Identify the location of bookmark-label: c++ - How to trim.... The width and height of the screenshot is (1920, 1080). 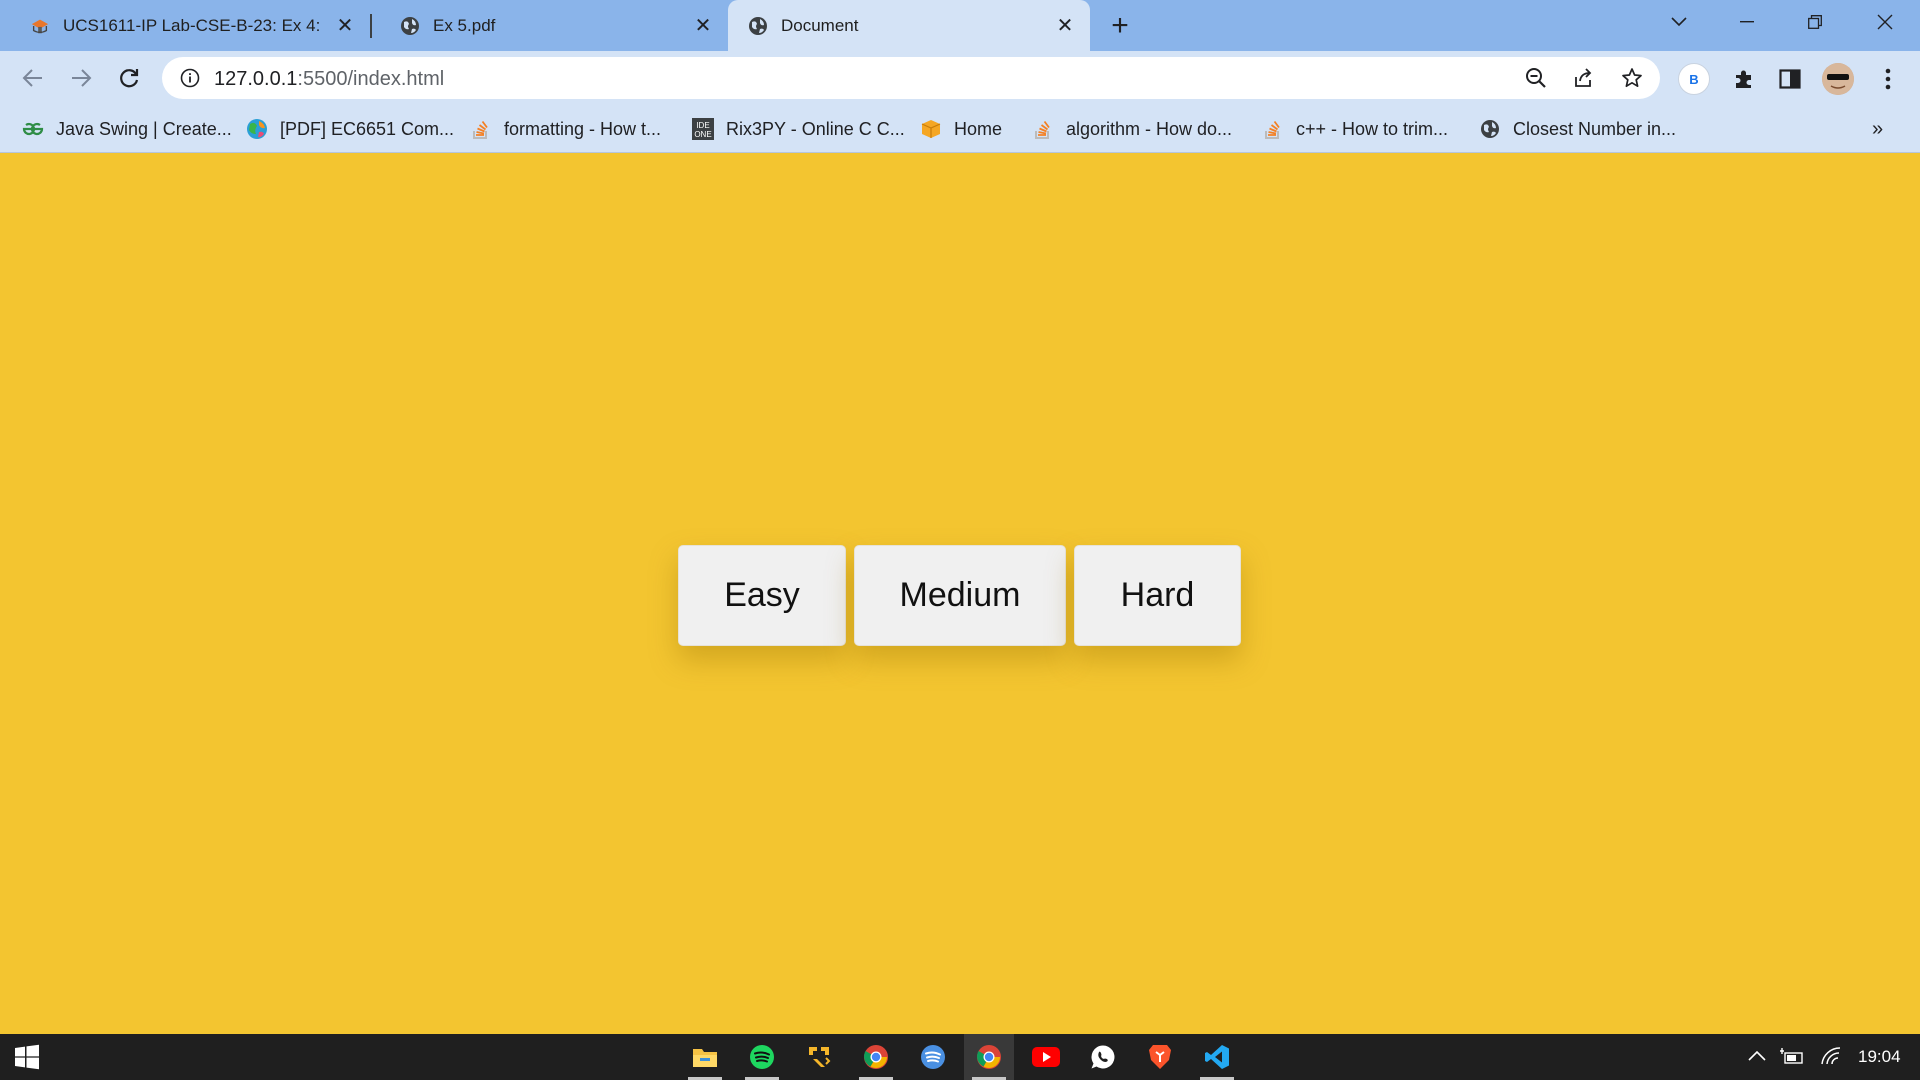
(1372, 128).